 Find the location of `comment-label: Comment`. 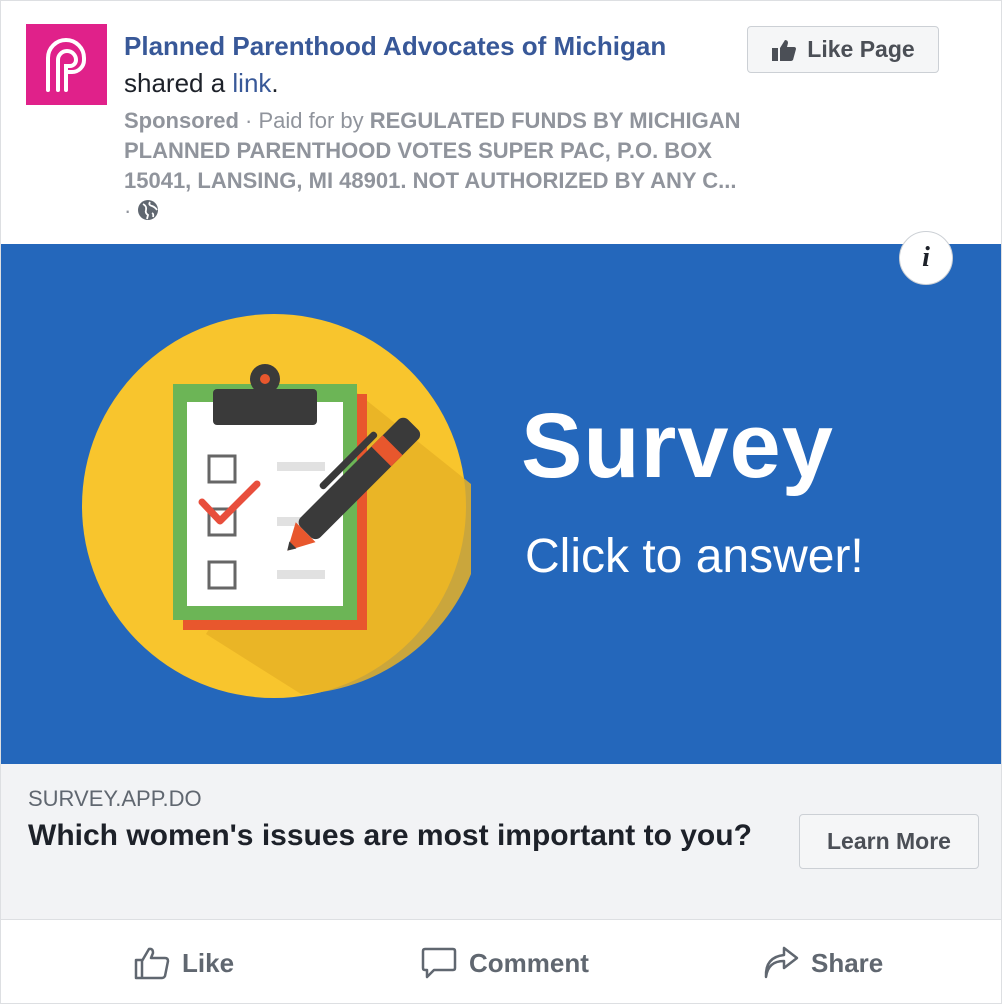

comment-label: Comment is located at coordinates (529, 962).